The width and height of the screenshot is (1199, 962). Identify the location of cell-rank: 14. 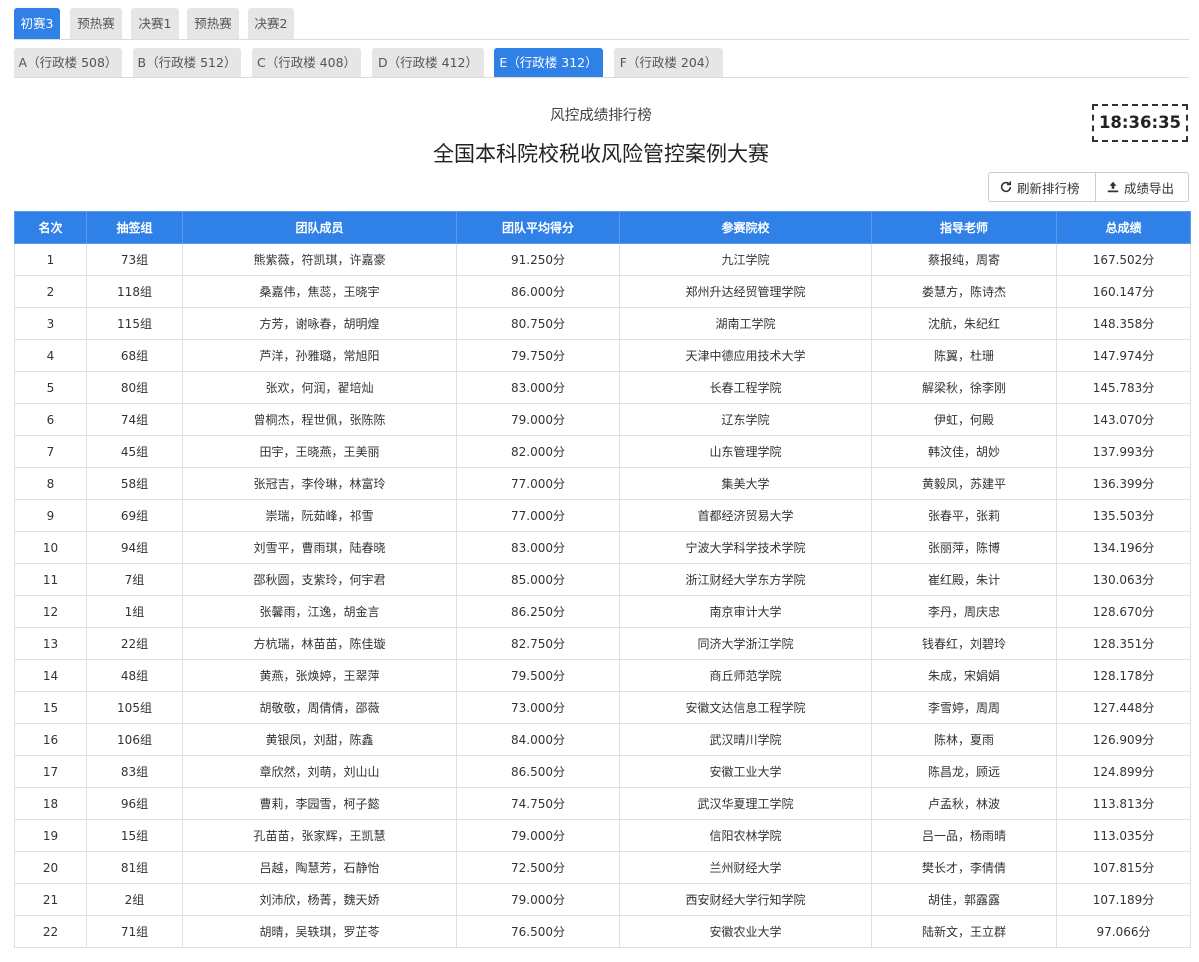
(50, 675).